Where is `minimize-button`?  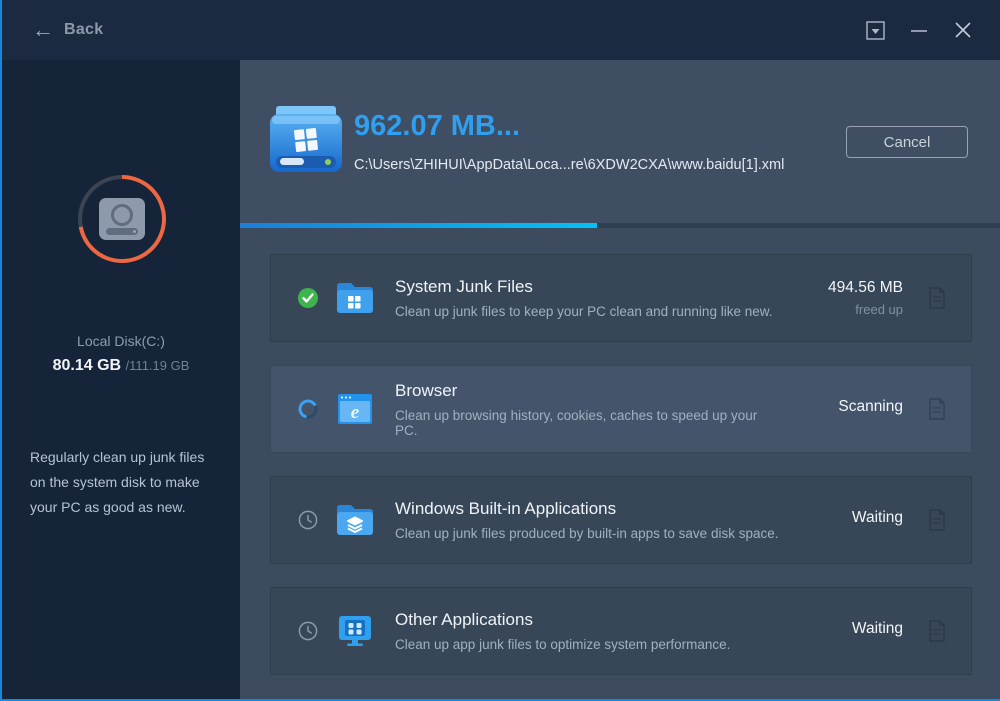
minimize-button is located at coordinates (919, 30).